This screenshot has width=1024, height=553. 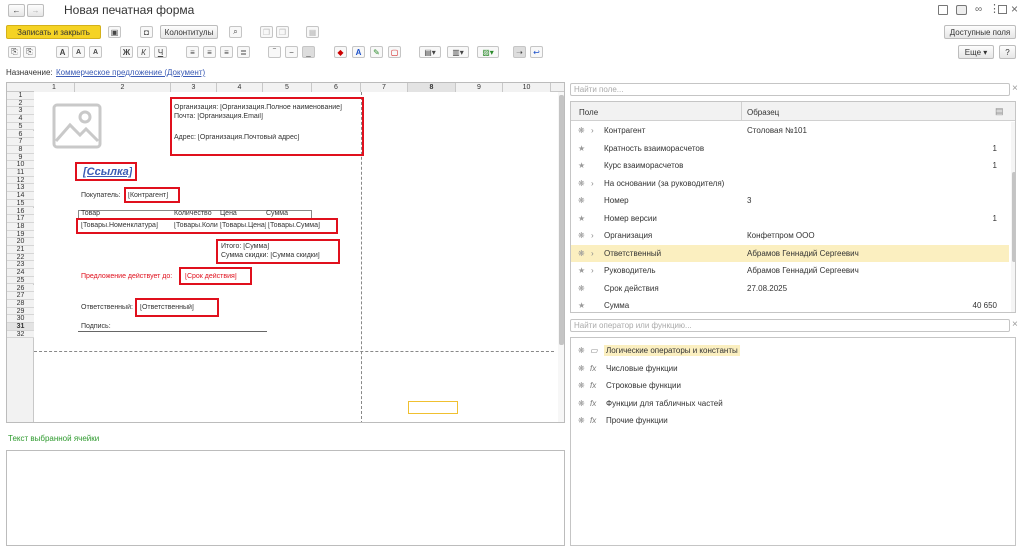 What do you see at coordinates (114, 32) in the screenshot?
I see `save-icon: ▣` at bounding box center [114, 32].